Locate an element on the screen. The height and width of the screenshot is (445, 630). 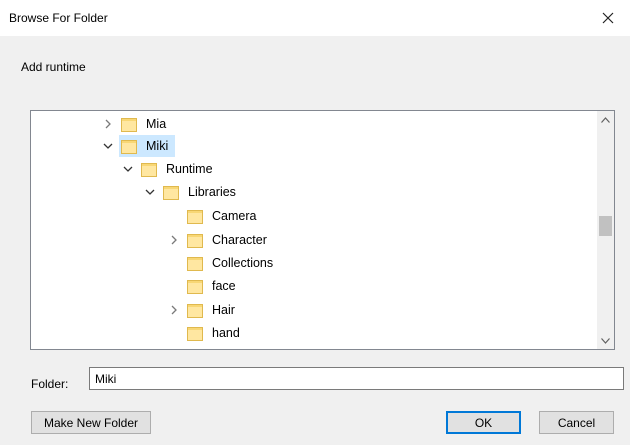
tree-node-mia: Mia is located at coordinates (135, 124).